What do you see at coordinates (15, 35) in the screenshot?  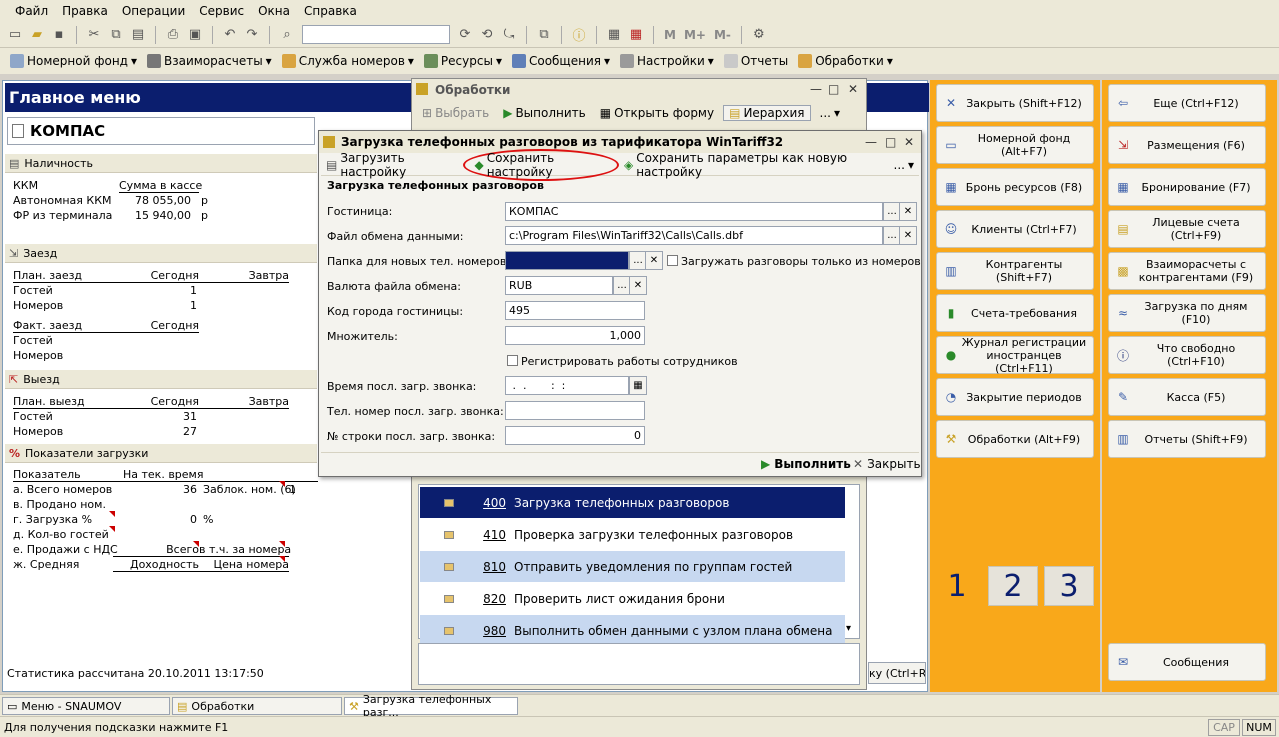 I see `new-document-icon: ▭` at bounding box center [15, 35].